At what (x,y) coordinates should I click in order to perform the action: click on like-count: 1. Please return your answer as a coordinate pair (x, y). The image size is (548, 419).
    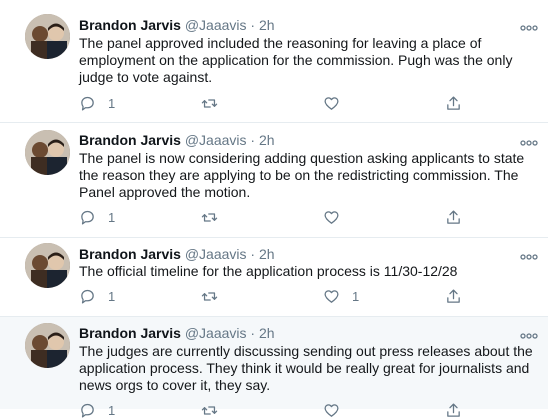
    Looking at the image, I should click on (356, 296).